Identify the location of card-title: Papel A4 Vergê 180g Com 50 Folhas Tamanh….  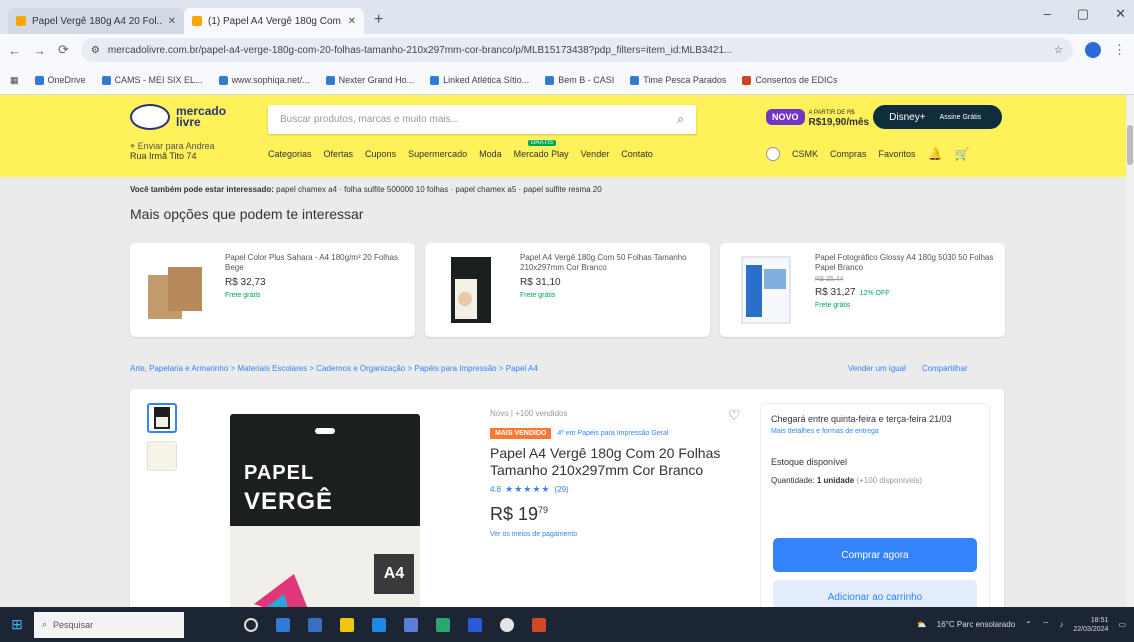
(603, 262).